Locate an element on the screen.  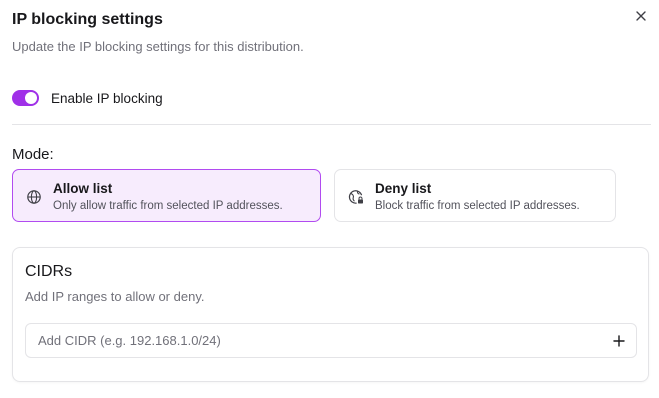
divider is located at coordinates (331, 124).